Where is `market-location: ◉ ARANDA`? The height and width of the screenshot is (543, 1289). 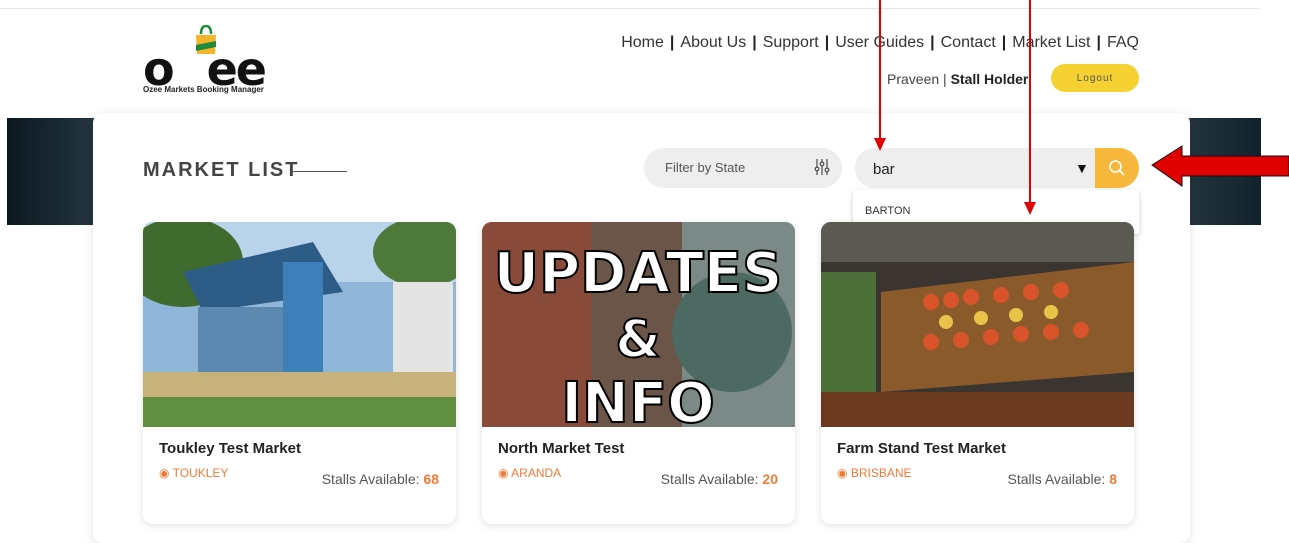 market-location: ◉ ARANDA is located at coordinates (529, 473).